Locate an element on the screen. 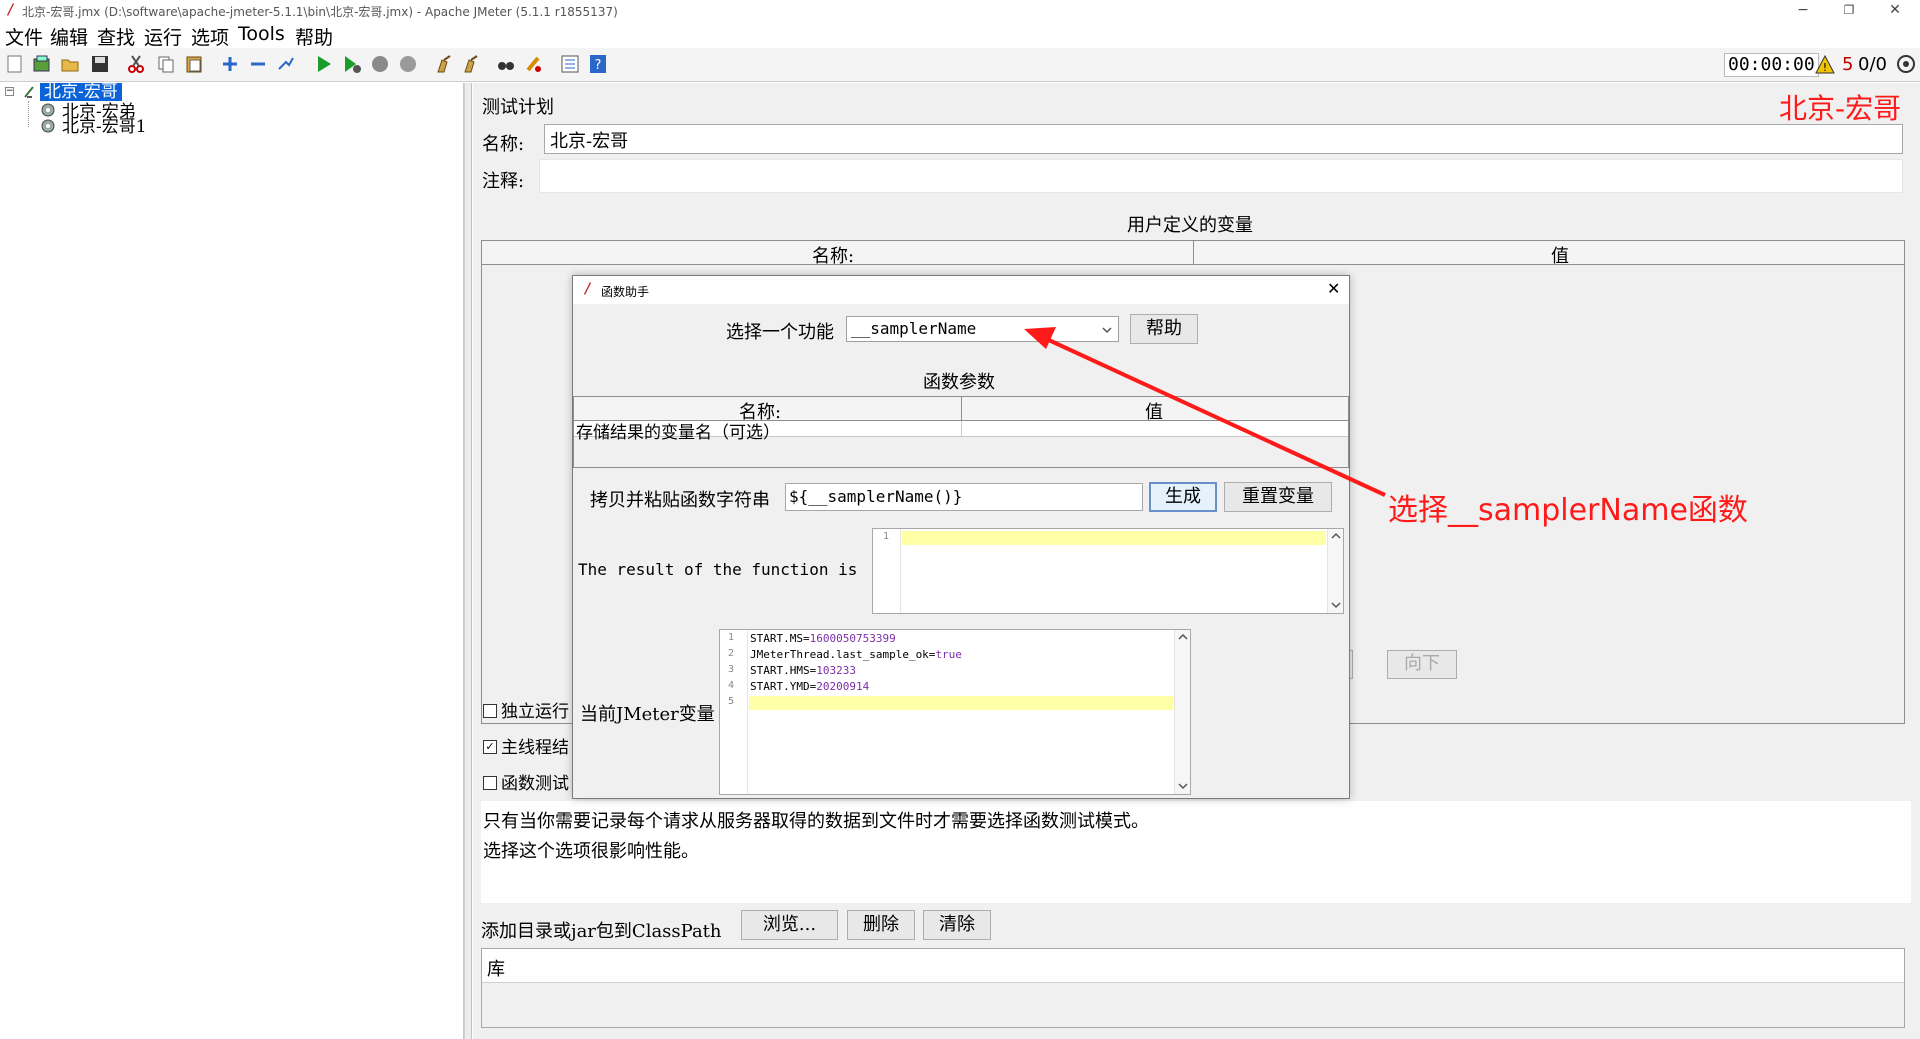 The height and width of the screenshot is (1039, 1920). delete-button: 删除 is located at coordinates (881, 925).